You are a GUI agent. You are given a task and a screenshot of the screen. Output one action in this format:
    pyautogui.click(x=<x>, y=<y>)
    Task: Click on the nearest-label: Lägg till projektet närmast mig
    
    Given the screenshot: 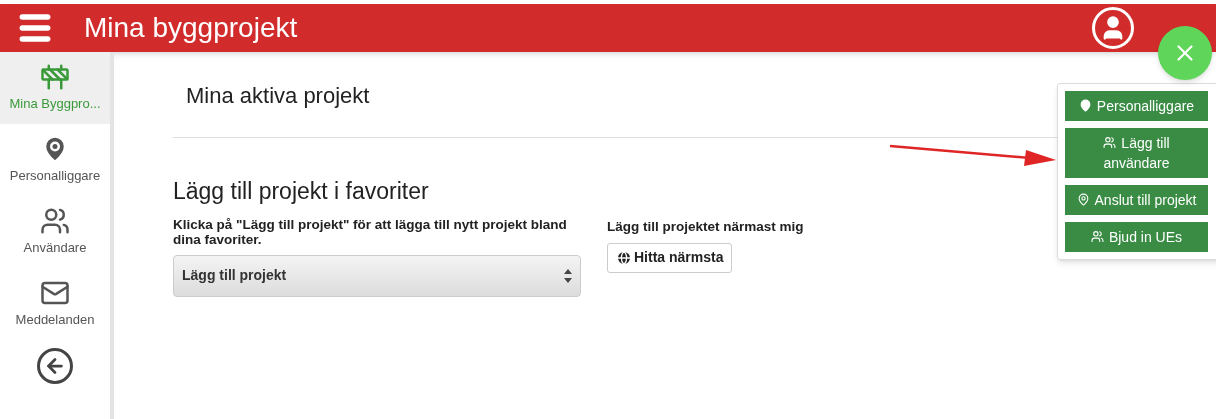 What is the action you would take?
    pyautogui.click(x=705, y=226)
    